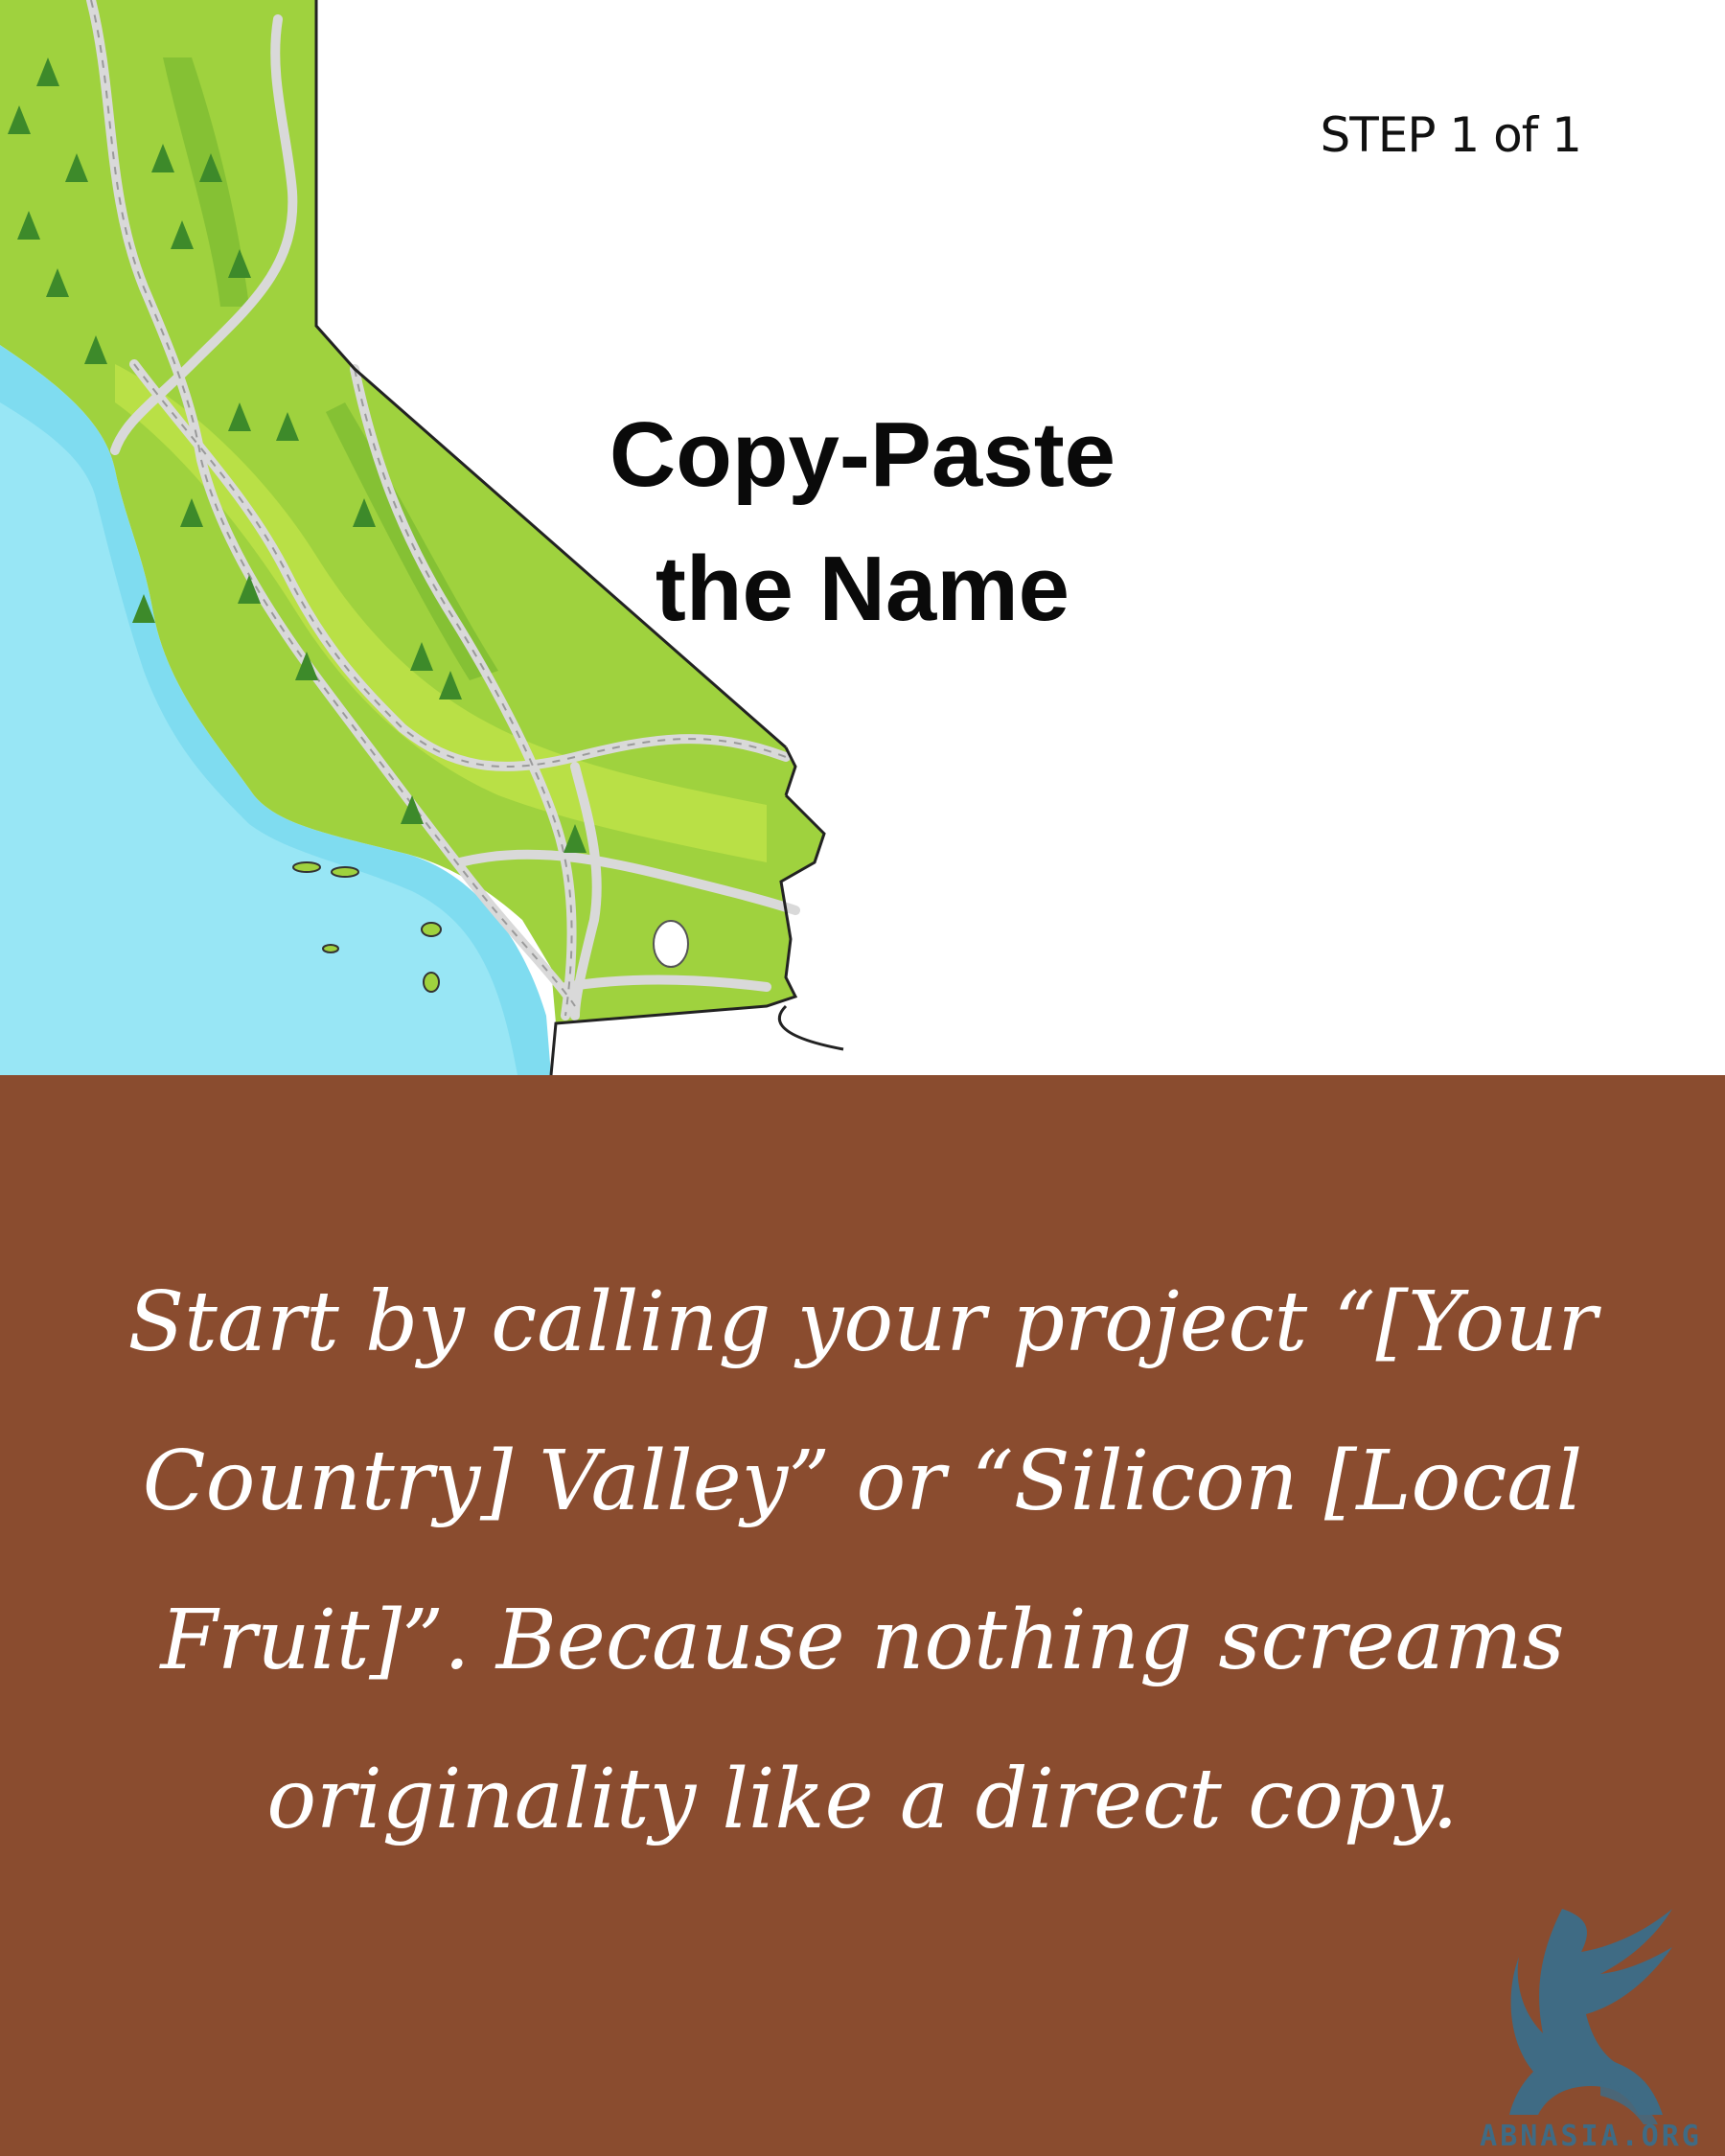 The width and height of the screenshot is (1725, 2156). What do you see at coordinates (862, 454) in the screenshot?
I see `title-line-1: Copy-Paste` at bounding box center [862, 454].